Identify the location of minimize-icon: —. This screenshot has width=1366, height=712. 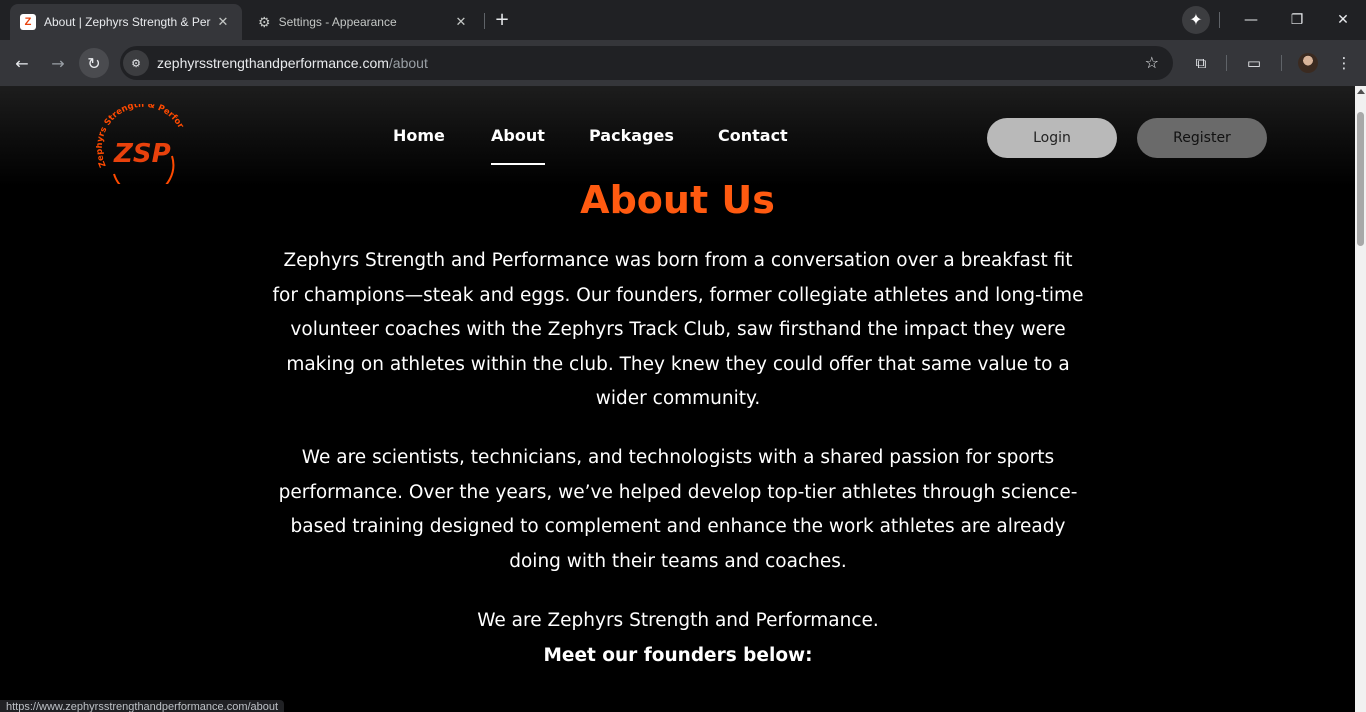
(1251, 20).